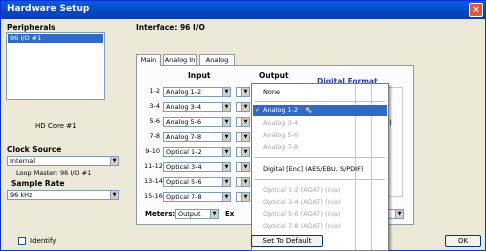 The image size is (486, 251). I want to click on channel-label: 9-10, so click(152, 151).